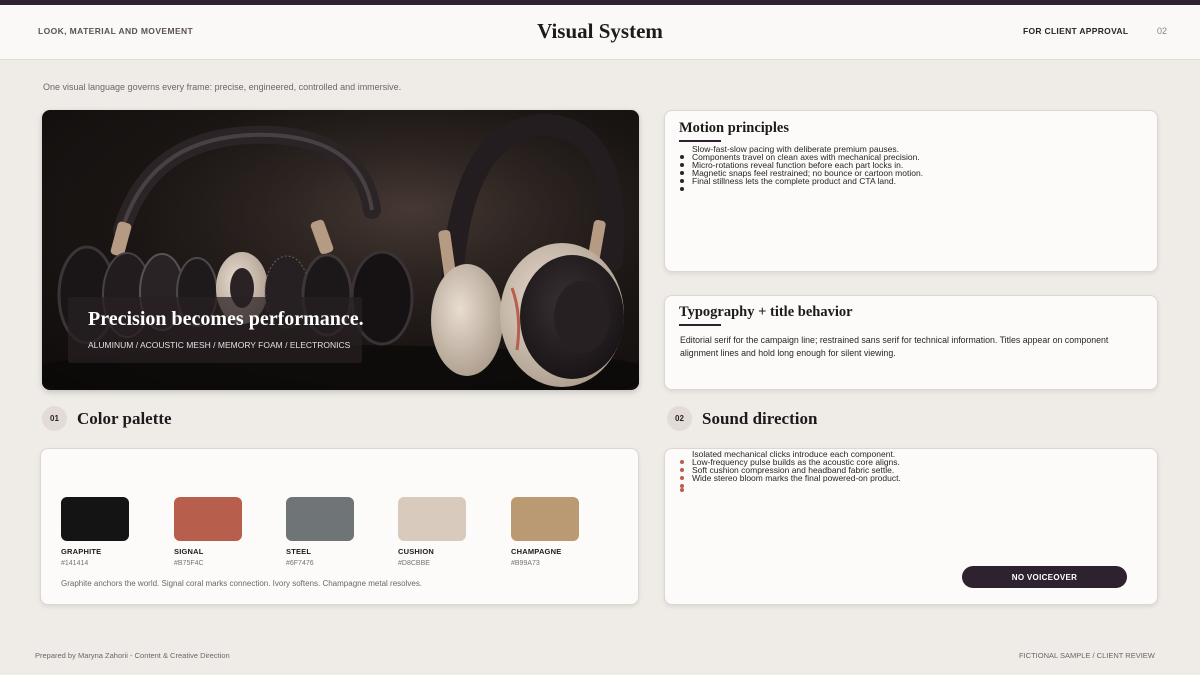 The image size is (1200, 675). I want to click on swatch-signal, so click(208, 519).